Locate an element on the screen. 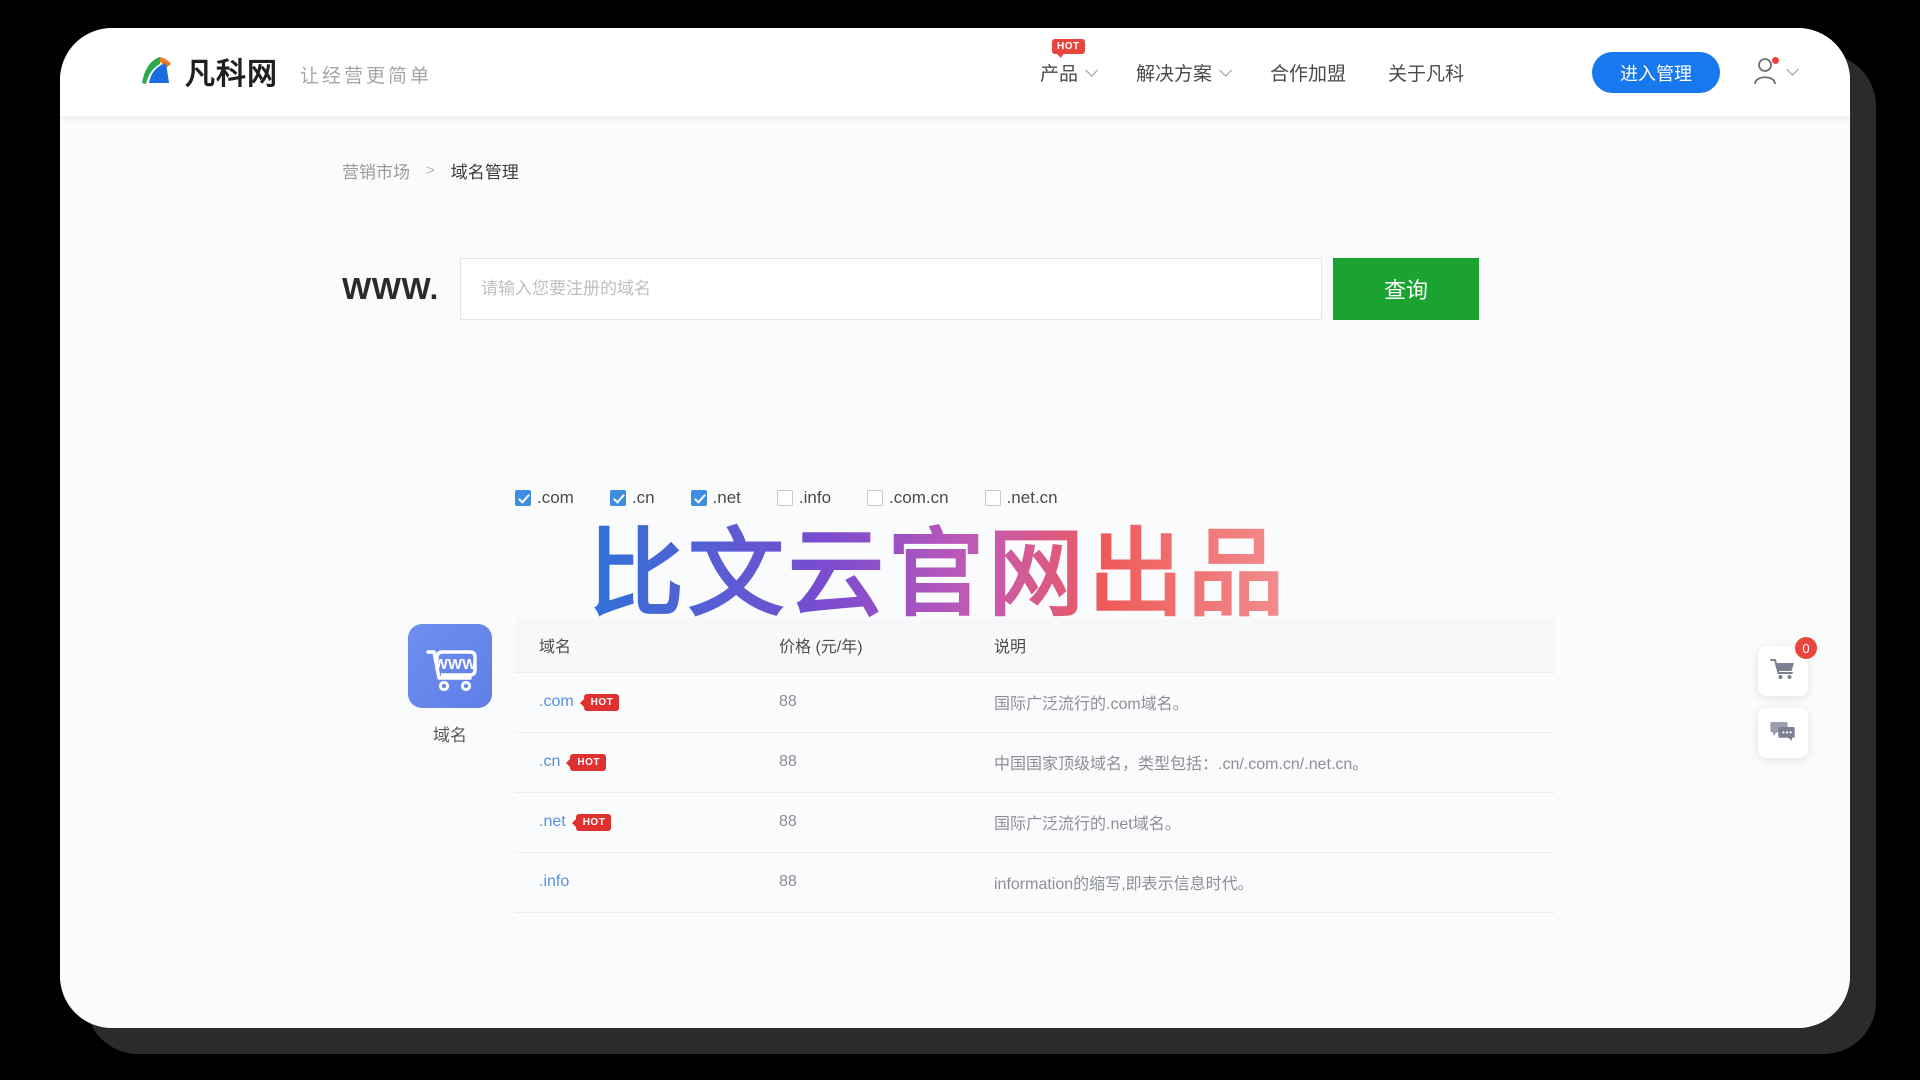 Image resolution: width=1920 pixels, height=1080 pixels. floating-widget-dock: 0 is located at coordinates (1787, 697).